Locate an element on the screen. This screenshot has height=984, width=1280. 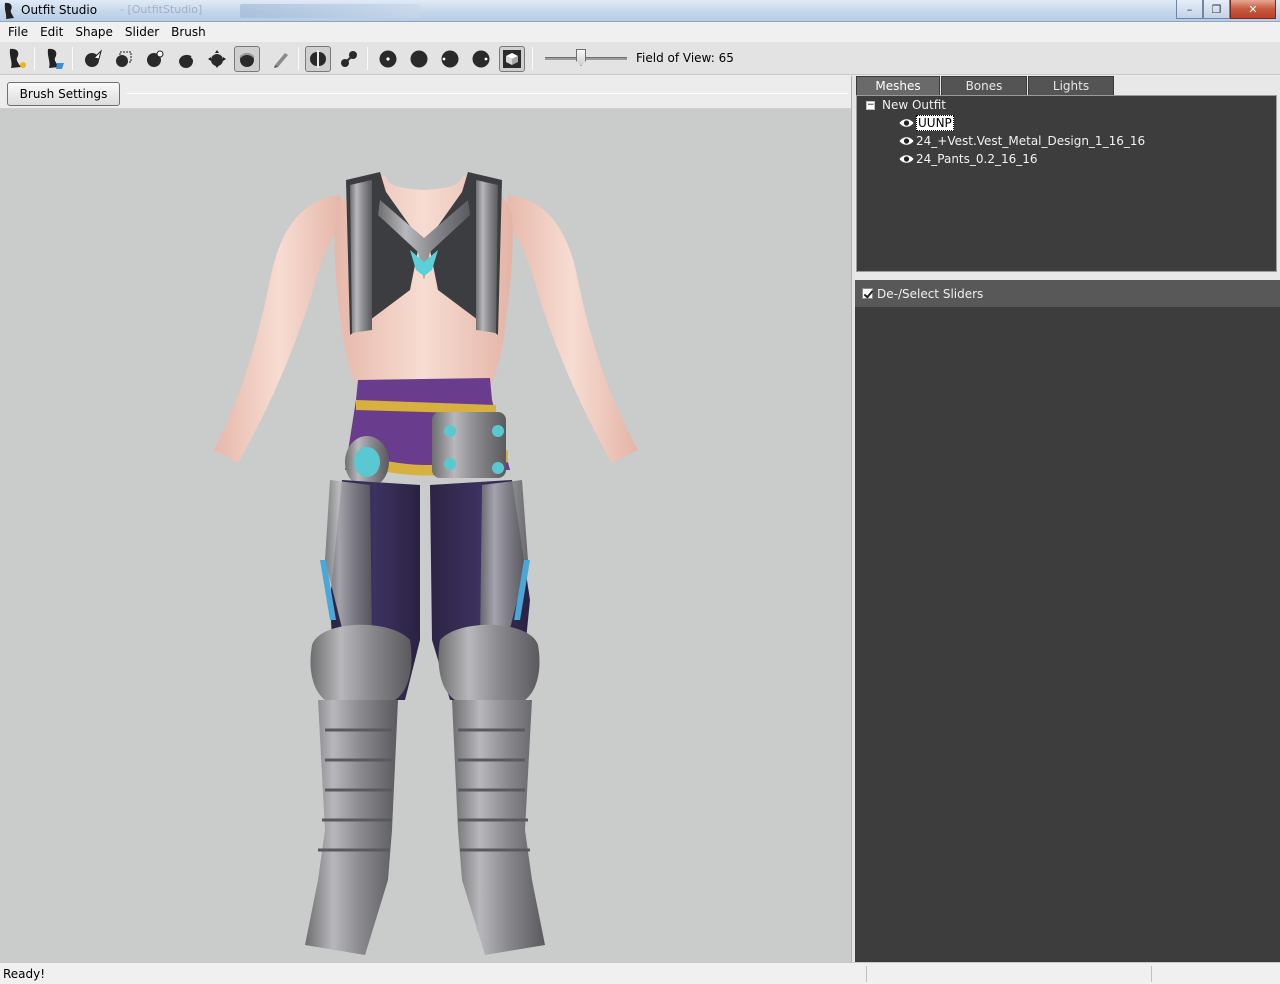
tree-item: 24_+Vest.Vest_Metal_Design_1_16_16 is located at coordinates (1022, 141).